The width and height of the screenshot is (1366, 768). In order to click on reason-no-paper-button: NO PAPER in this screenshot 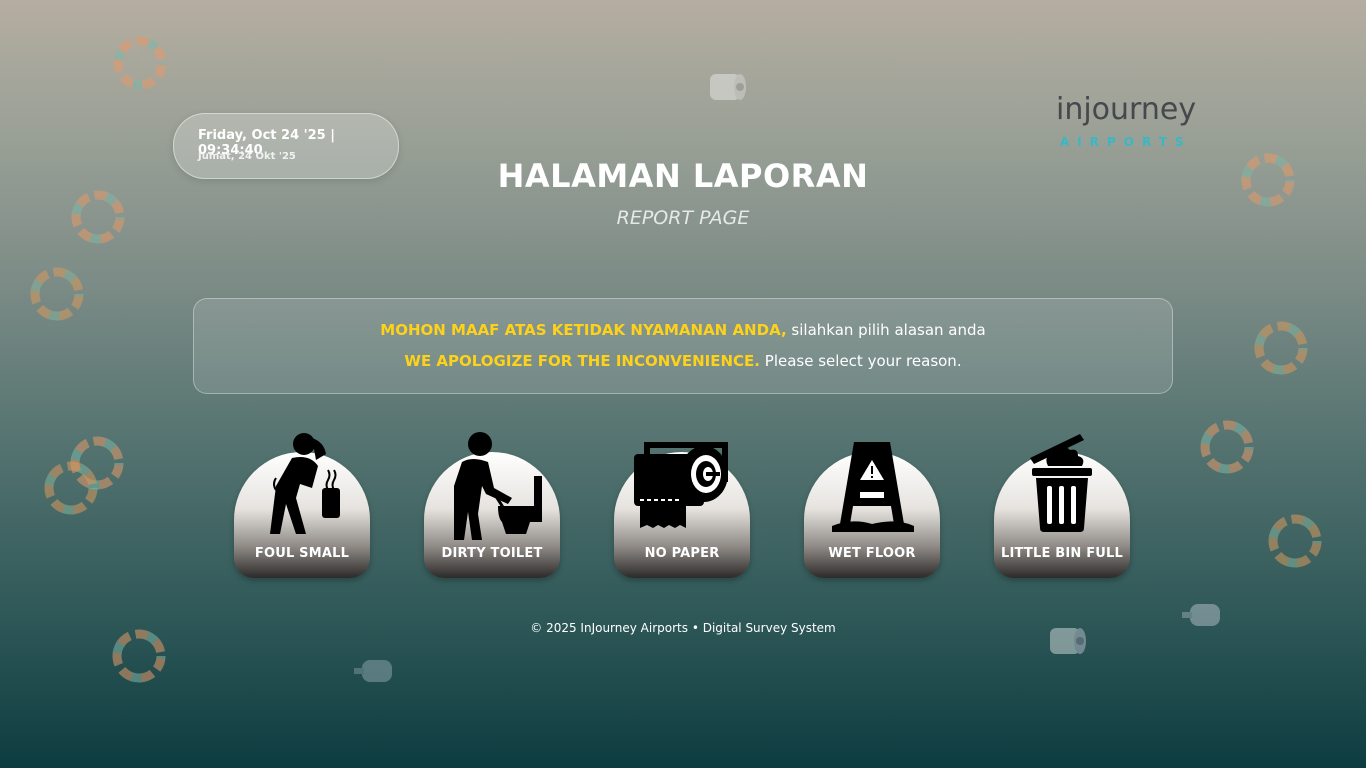, I will do `click(682, 510)`.